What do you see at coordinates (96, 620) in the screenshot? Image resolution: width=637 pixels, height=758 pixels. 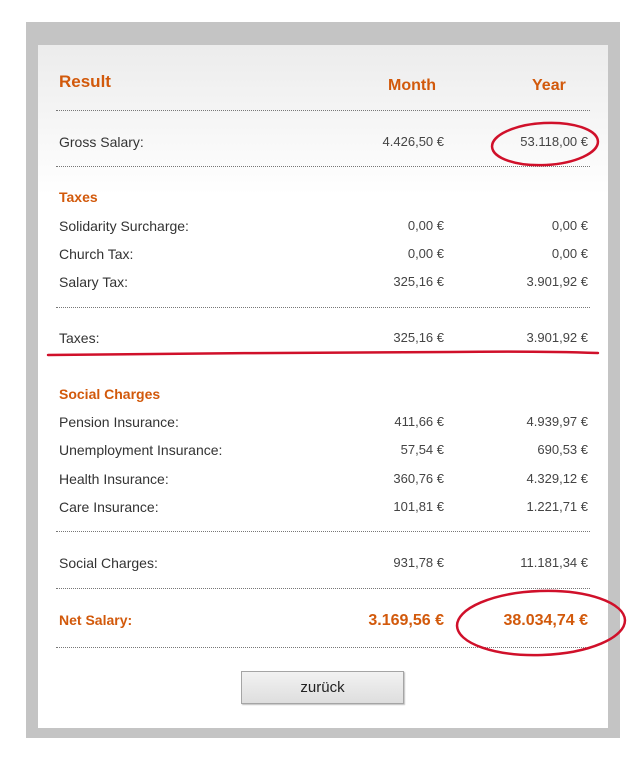 I see `row-label: Net Salary:` at bounding box center [96, 620].